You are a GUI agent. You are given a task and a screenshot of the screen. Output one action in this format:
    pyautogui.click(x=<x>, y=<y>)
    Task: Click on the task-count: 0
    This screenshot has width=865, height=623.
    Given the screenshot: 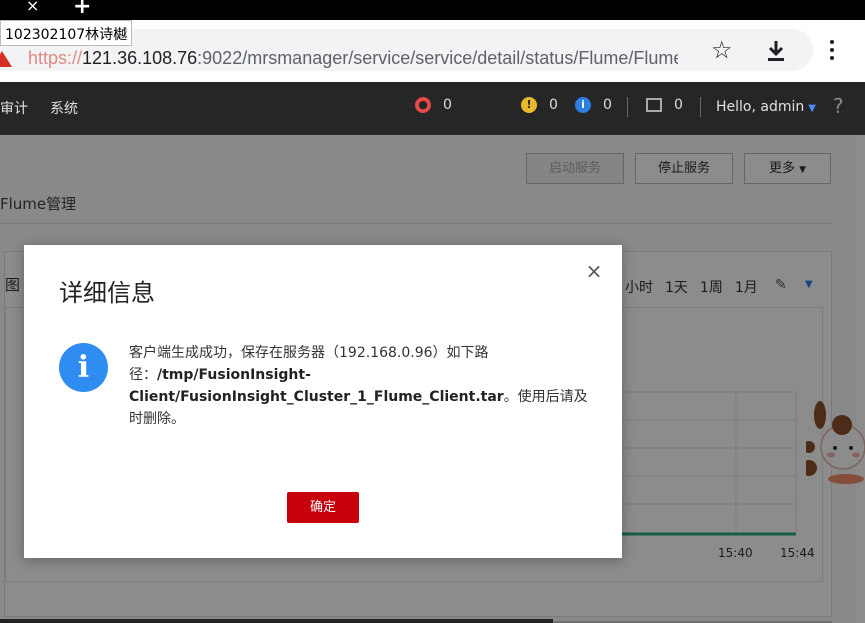 What is the action you would take?
    pyautogui.click(x=678, y=105)
    